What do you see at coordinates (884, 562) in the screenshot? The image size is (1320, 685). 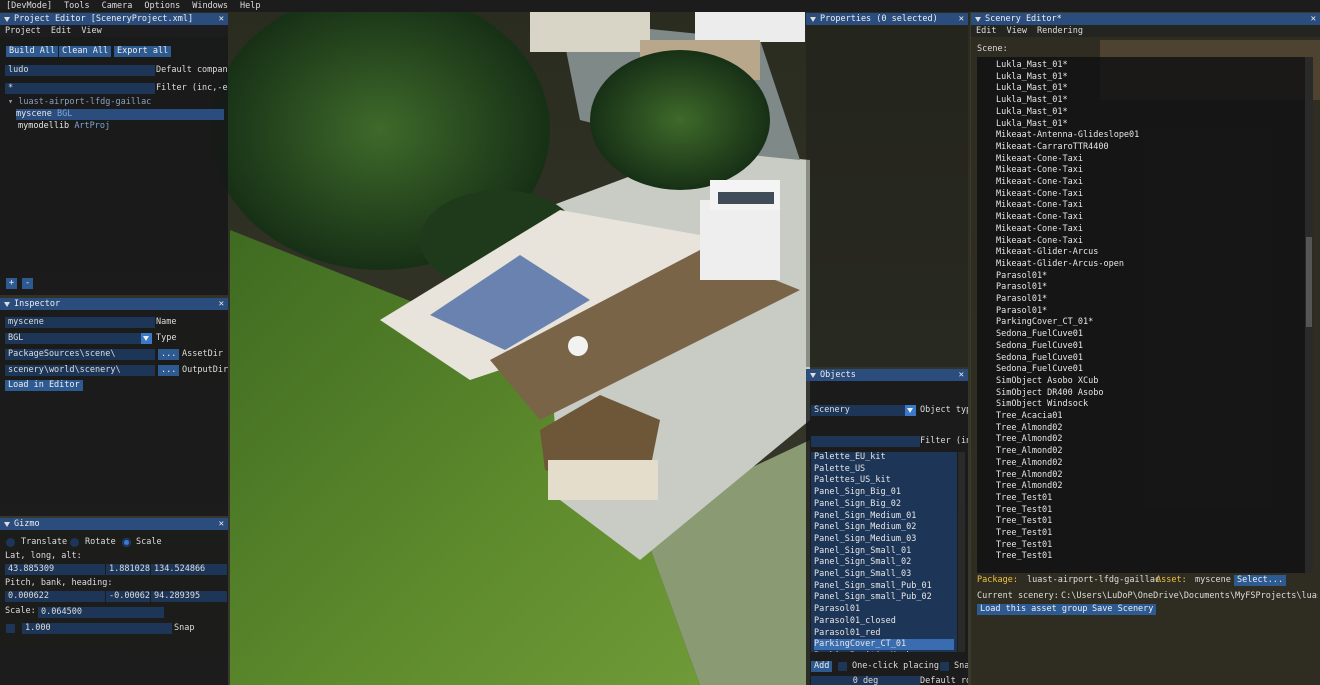 I see `objects-list-item: Panel_Sign_Small_02` at bounding box center [884, 562].